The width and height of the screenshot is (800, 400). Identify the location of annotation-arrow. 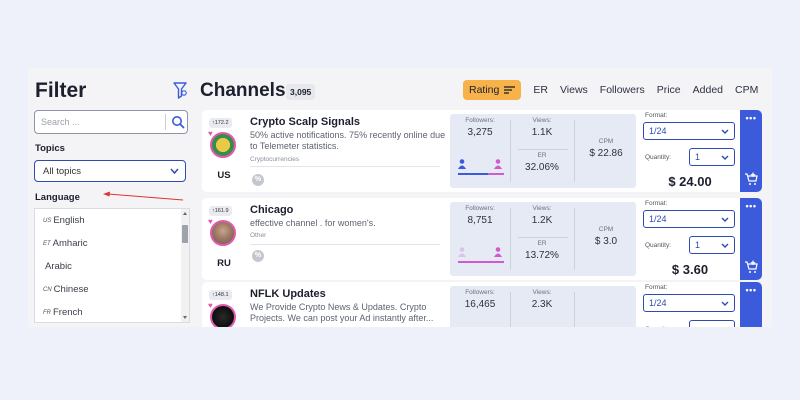
(143, 196).